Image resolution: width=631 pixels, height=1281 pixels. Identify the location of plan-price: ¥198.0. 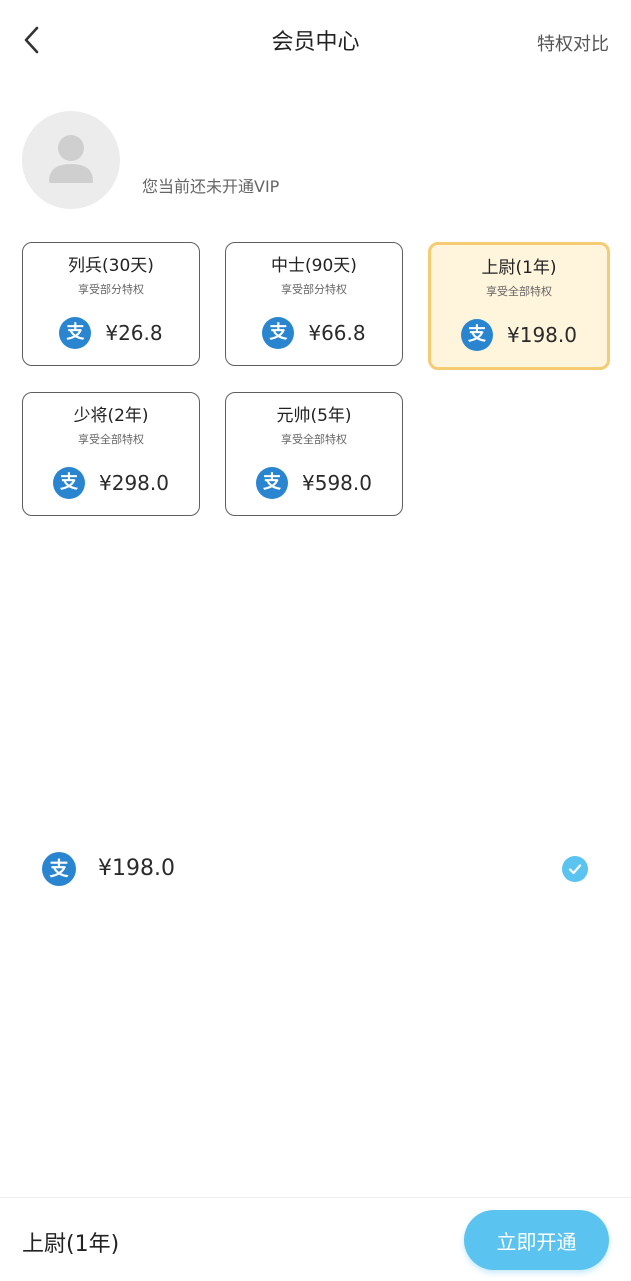
(542, 335).